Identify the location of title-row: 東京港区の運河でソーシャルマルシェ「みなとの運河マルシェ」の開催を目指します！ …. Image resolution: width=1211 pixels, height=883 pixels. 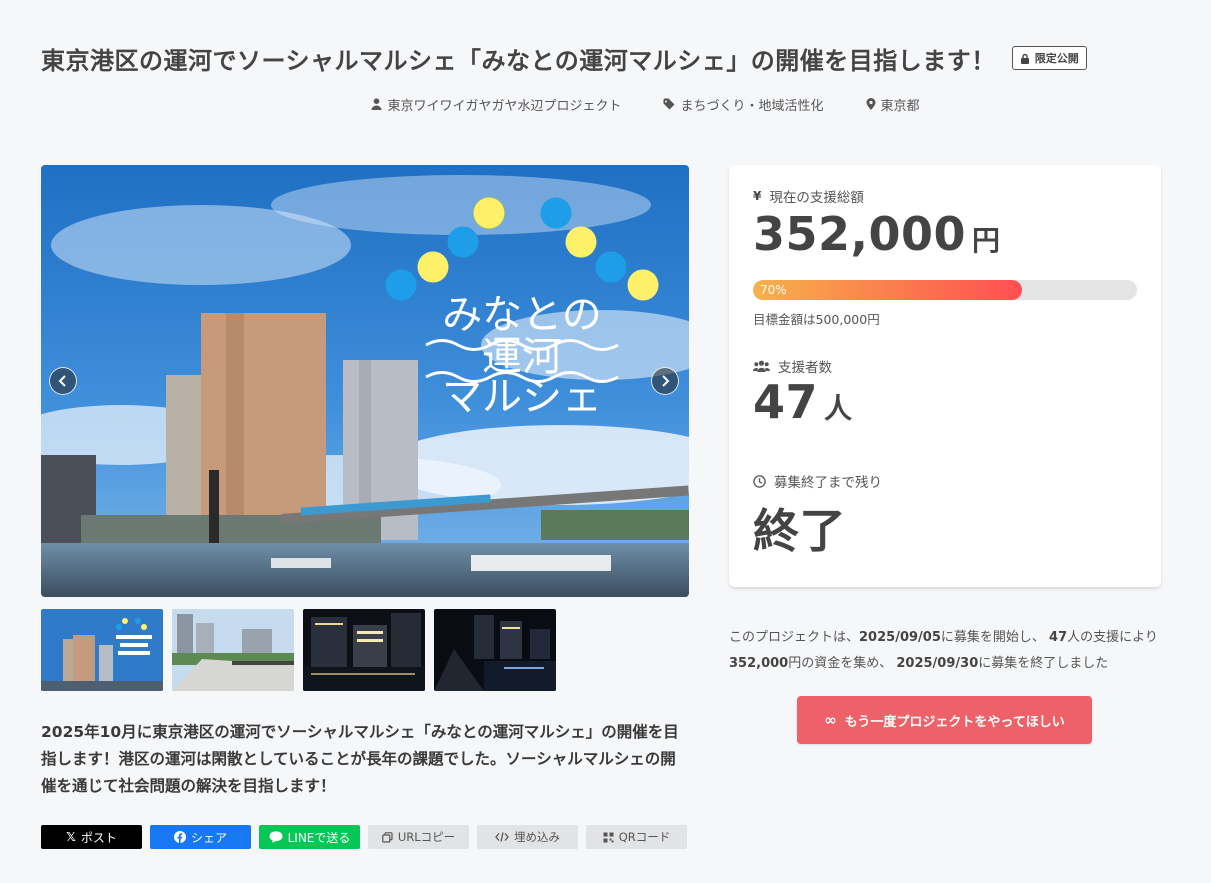
(601, 58).